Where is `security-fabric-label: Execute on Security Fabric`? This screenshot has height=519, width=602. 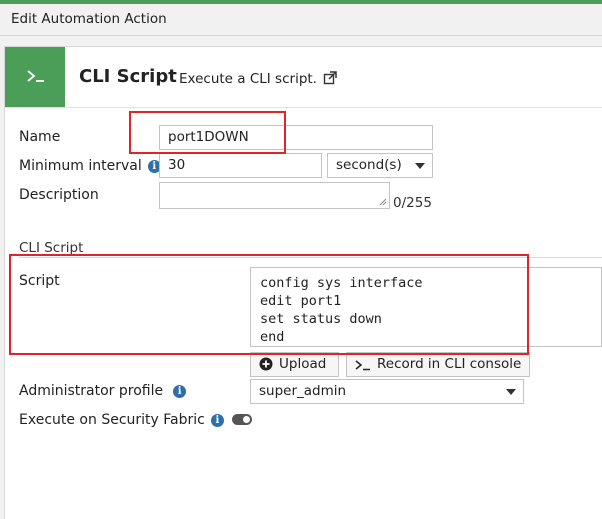
security-fabric-label: Execute on Security Fabric is located at coordinates (112, 420).